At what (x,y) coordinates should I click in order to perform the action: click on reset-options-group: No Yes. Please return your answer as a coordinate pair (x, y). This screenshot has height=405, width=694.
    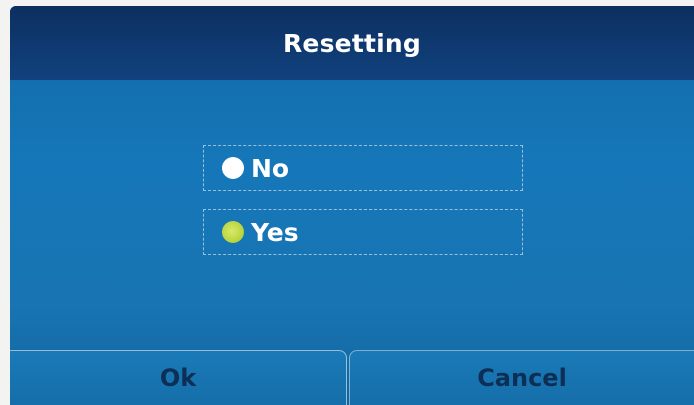
    Looking at the image, I should click on (363, 209).